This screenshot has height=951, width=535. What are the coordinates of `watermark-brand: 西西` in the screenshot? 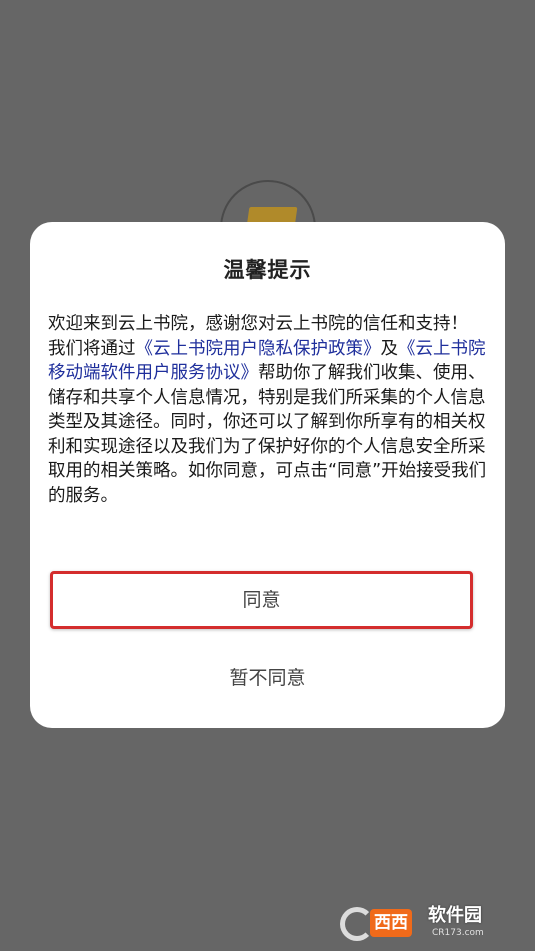 It's located at (391, 923).